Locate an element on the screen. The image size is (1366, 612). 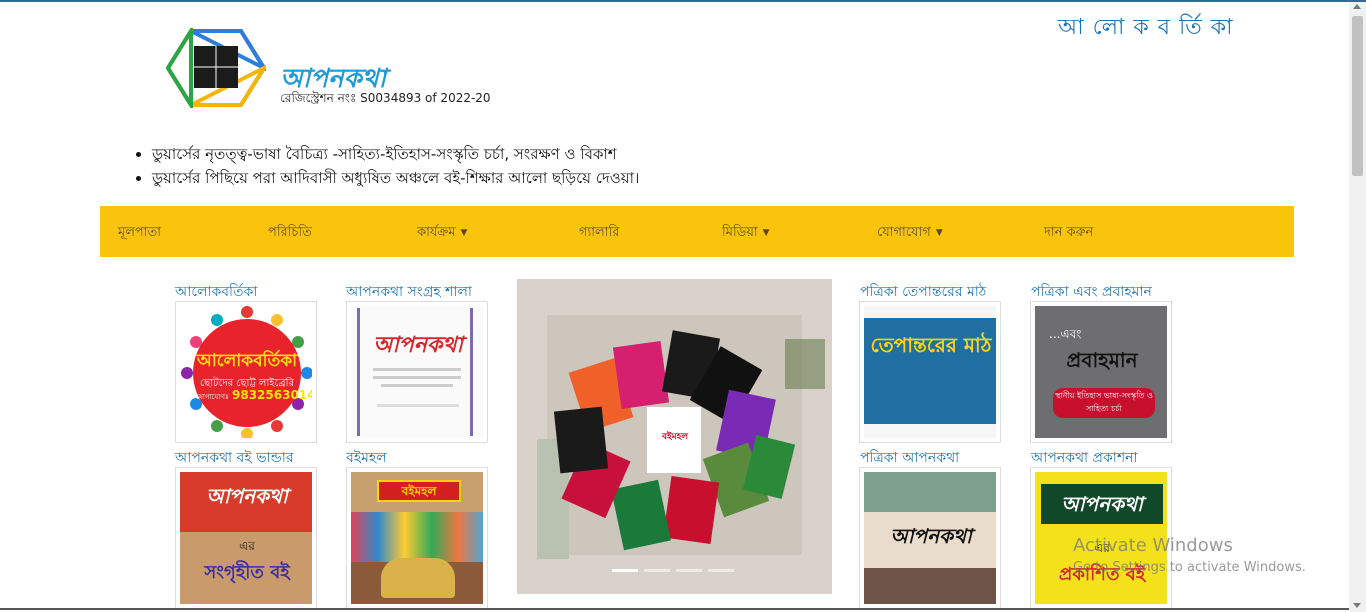
nav-contact-label: যোগাযোগ is located at coordinates (904, 232).